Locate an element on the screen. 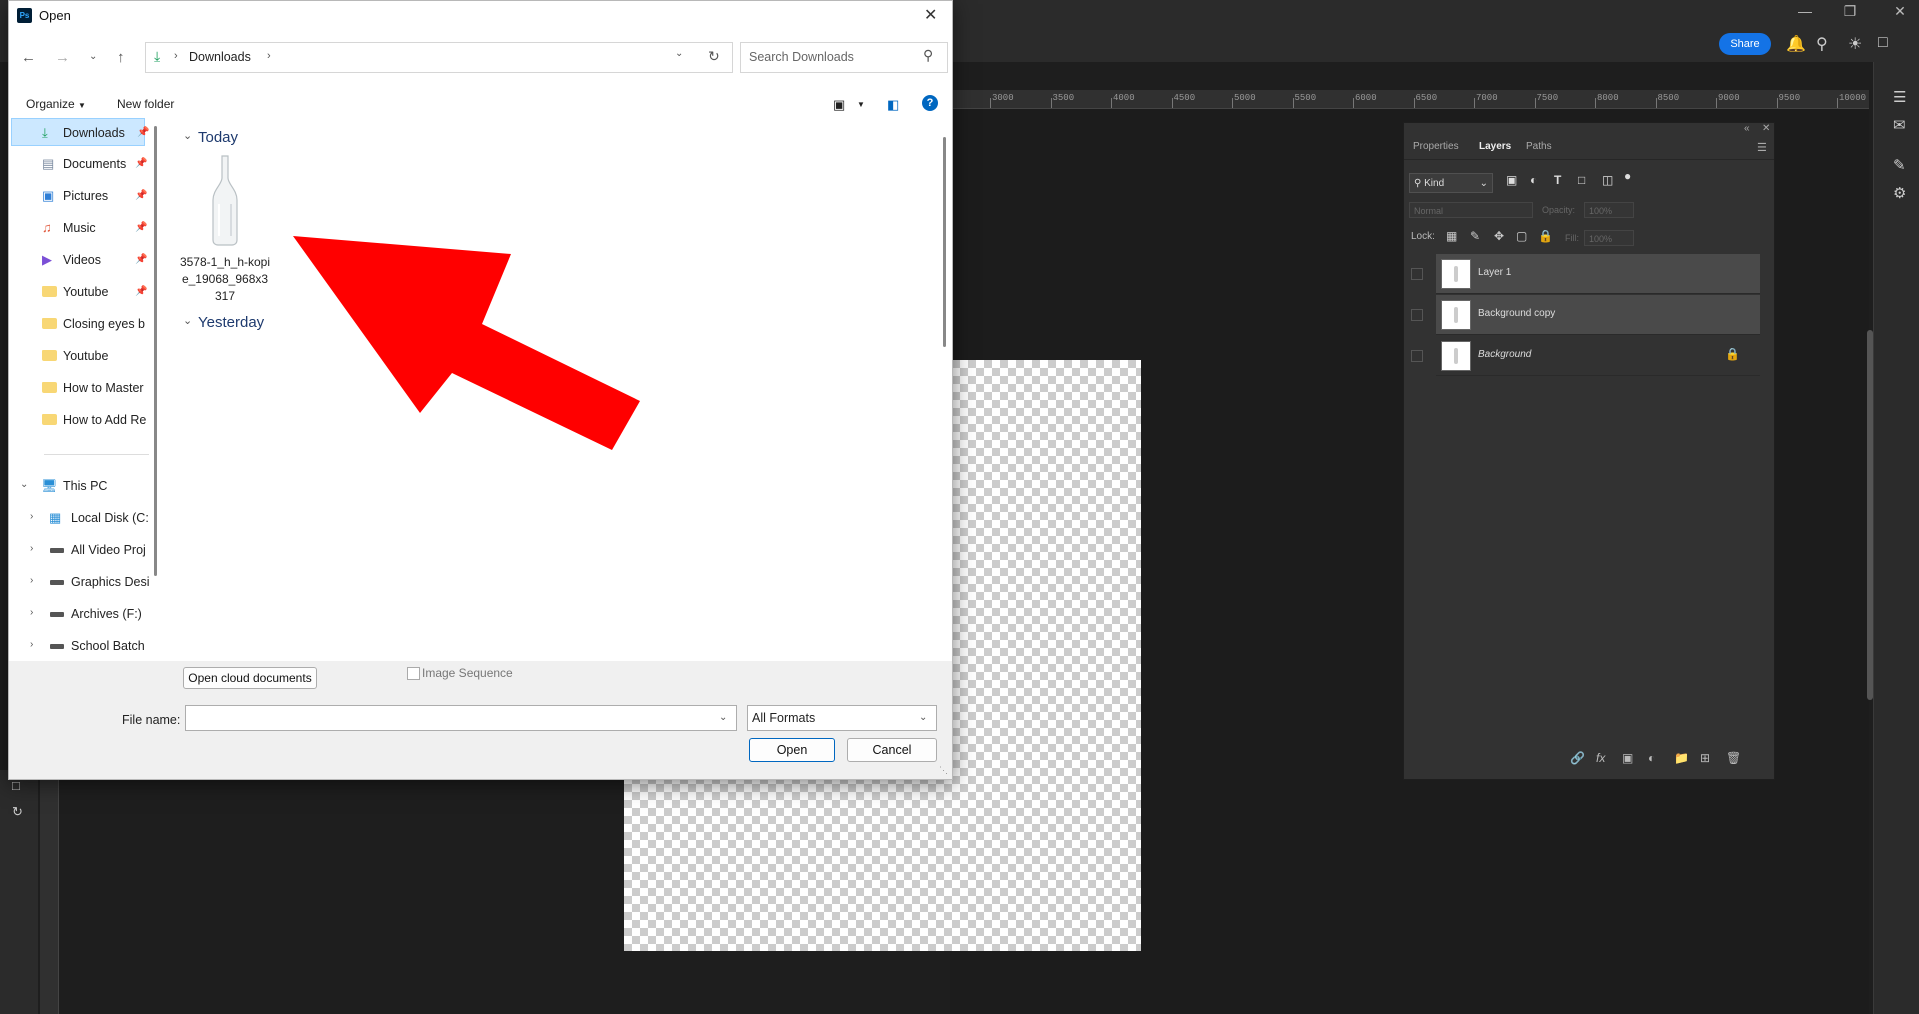  sidebar-item-videos: ▶ Videos 📌 is located at coordinates (79, 260).